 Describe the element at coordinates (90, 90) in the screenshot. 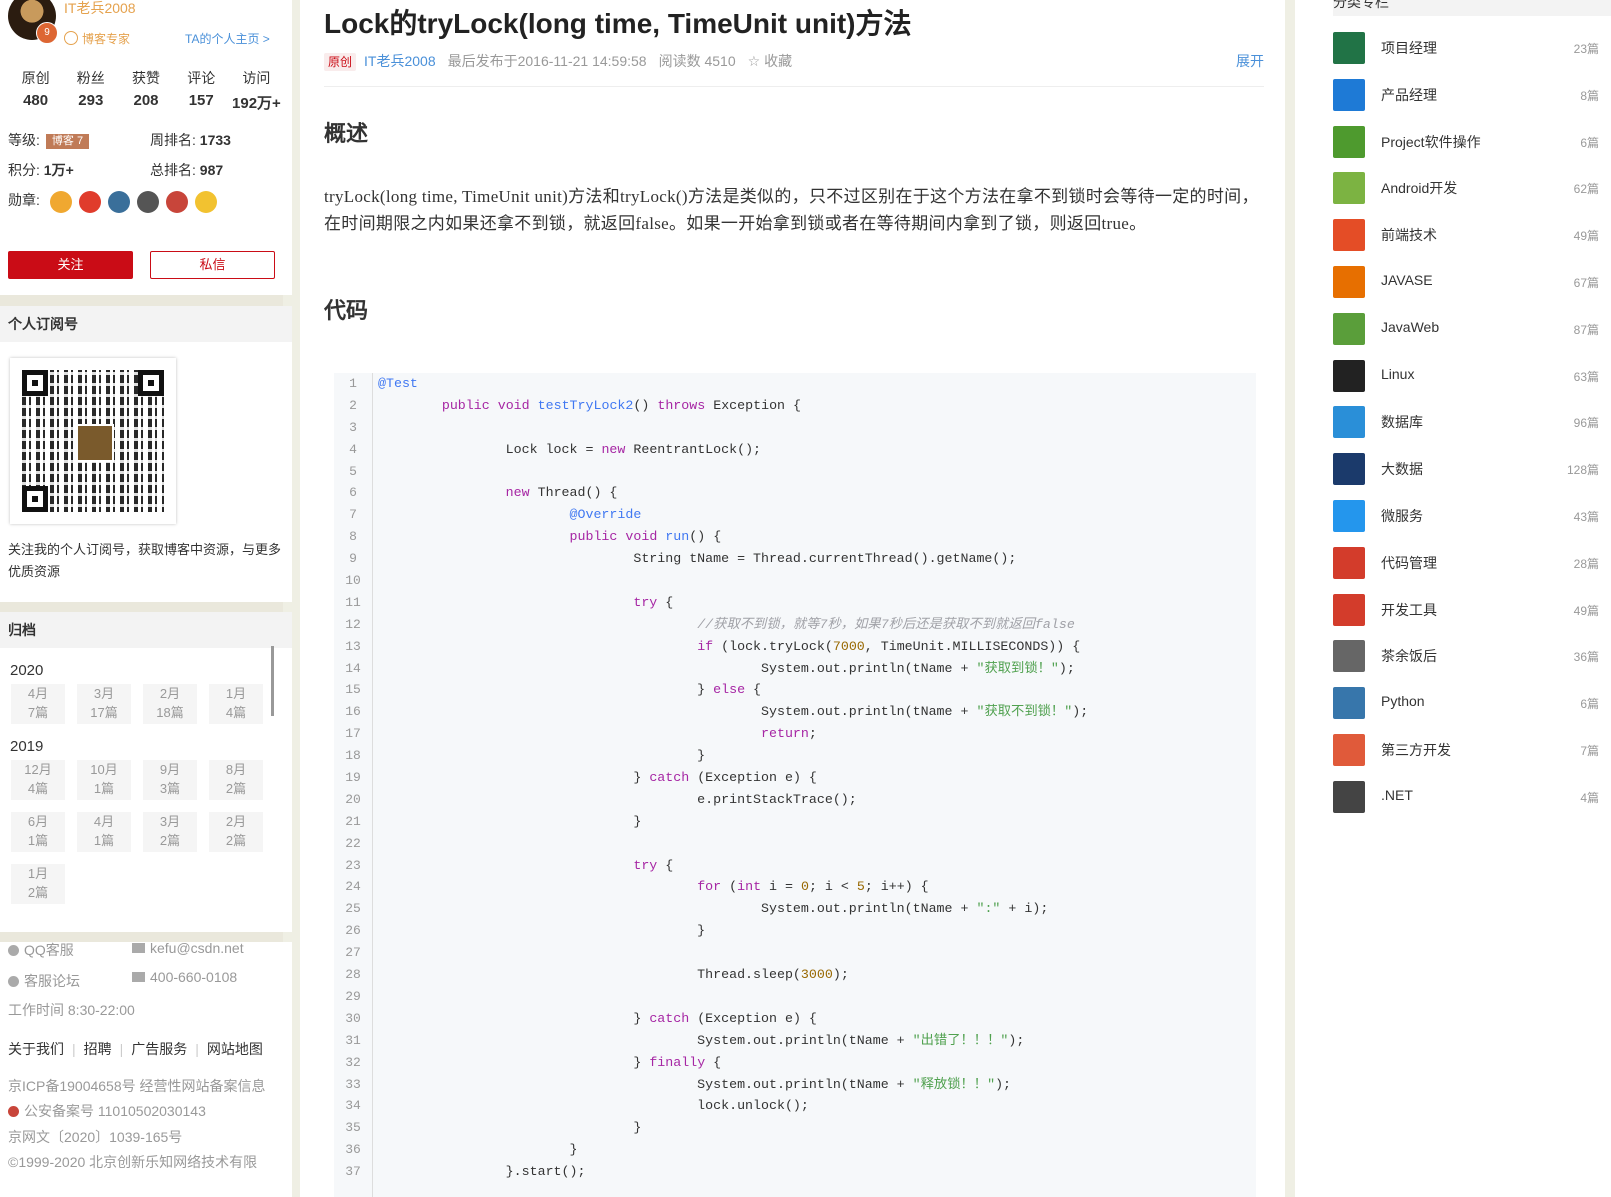

I see `stat-item: 粉丝 293` at that location.